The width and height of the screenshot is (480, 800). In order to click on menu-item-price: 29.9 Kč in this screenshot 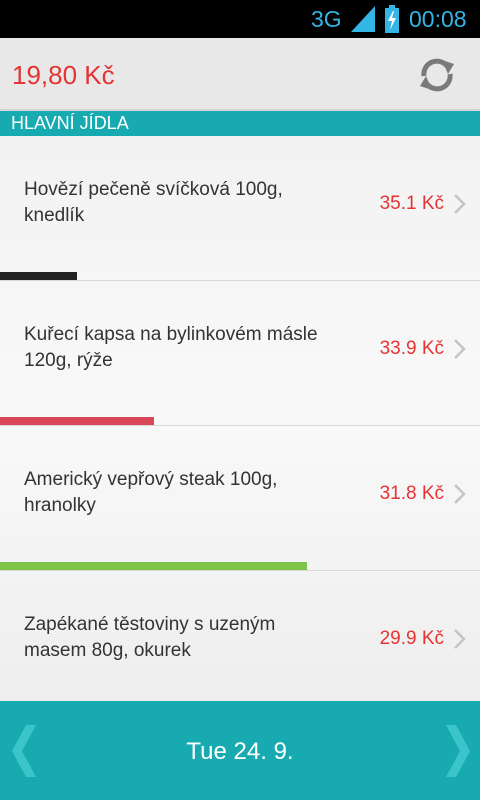, I will do `click(411, 638)`.